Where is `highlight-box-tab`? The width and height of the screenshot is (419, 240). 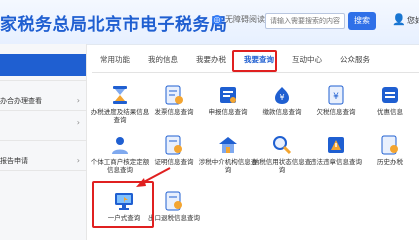
highlight-box-tab is located at coordinates (254, 61).